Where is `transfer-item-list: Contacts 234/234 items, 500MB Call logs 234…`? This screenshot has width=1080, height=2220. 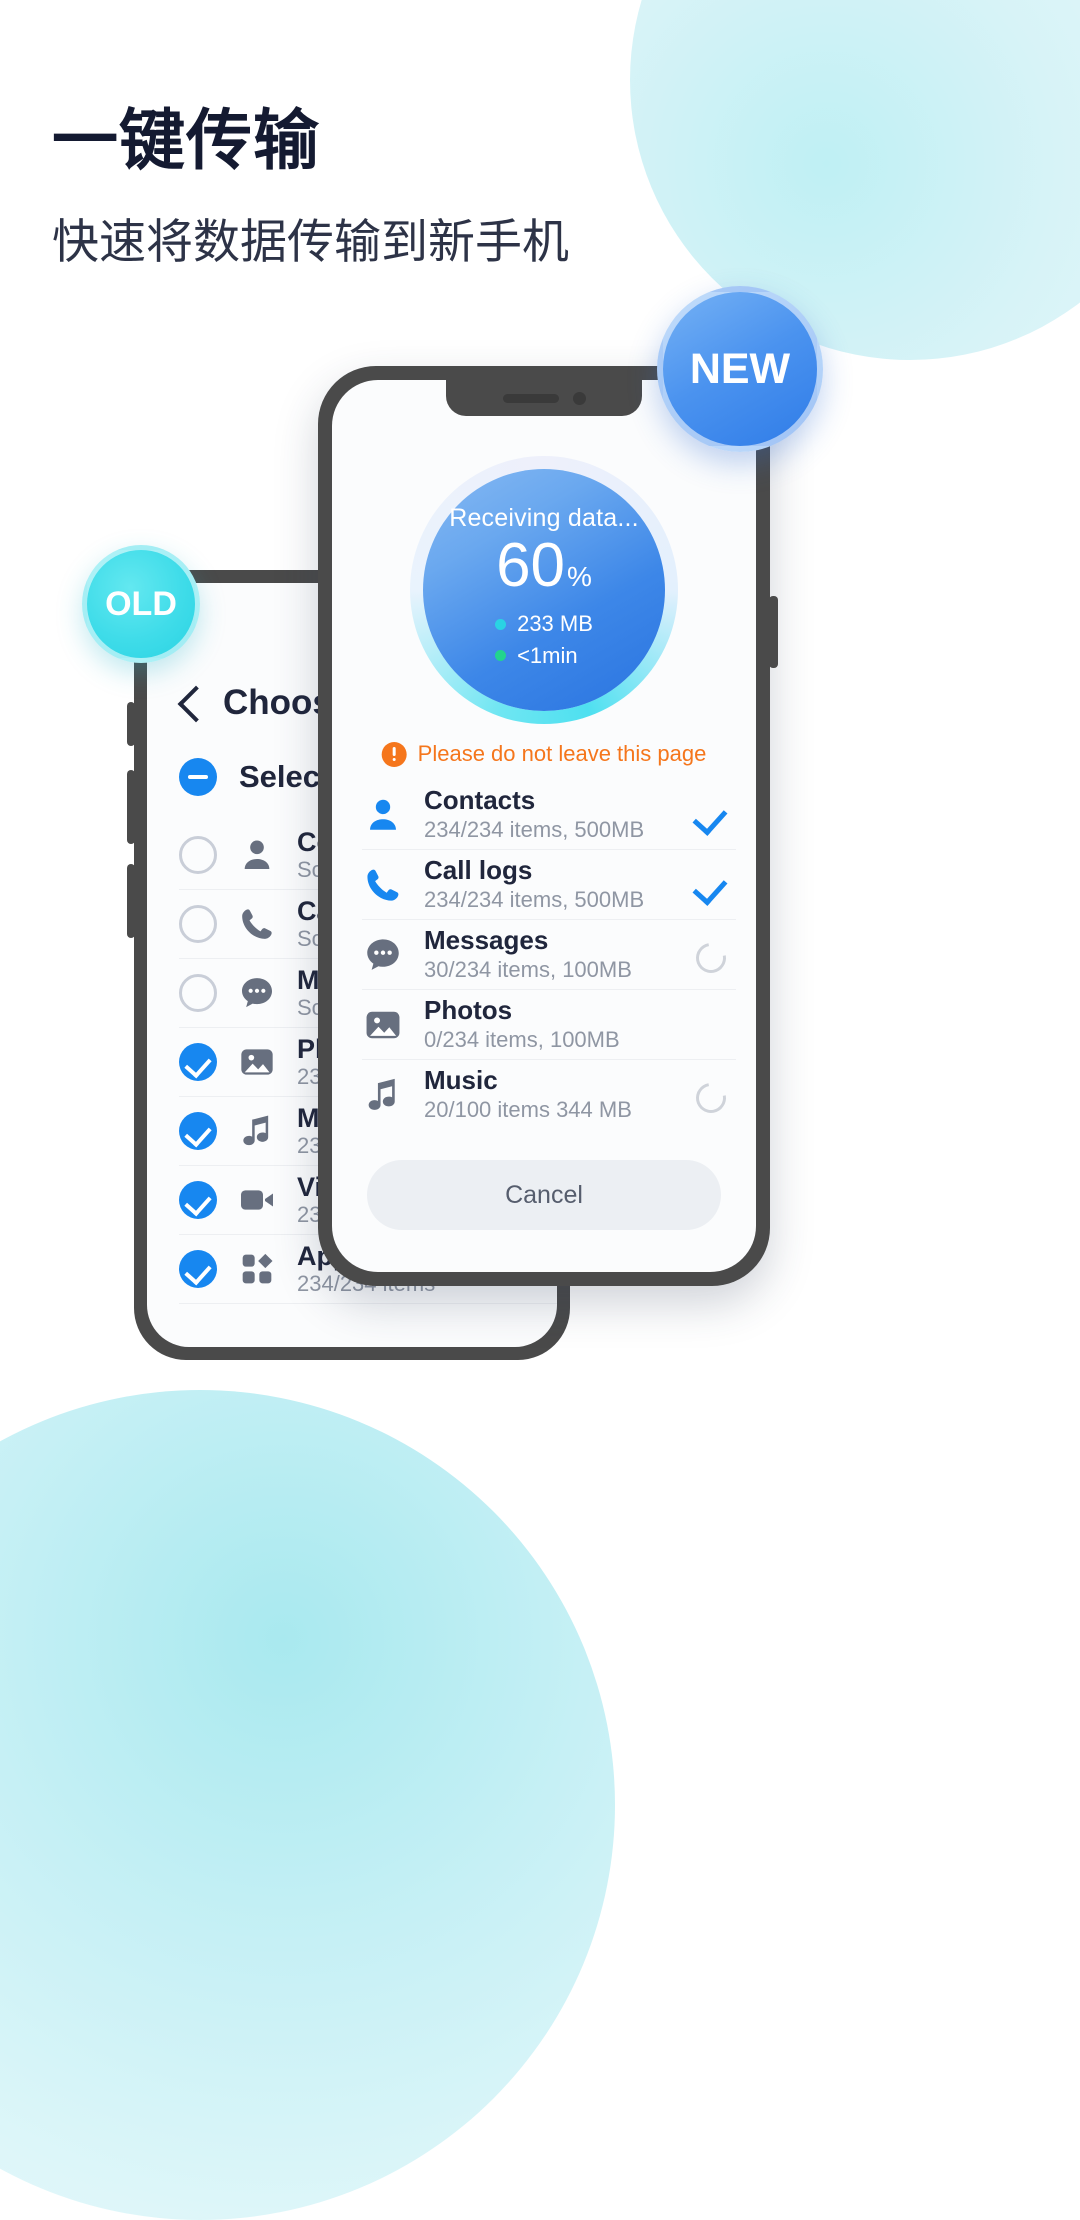
transfer-item-list: Contacts 234/234 items, 500MB Call logs 234… is located at coordinates (549, 955).